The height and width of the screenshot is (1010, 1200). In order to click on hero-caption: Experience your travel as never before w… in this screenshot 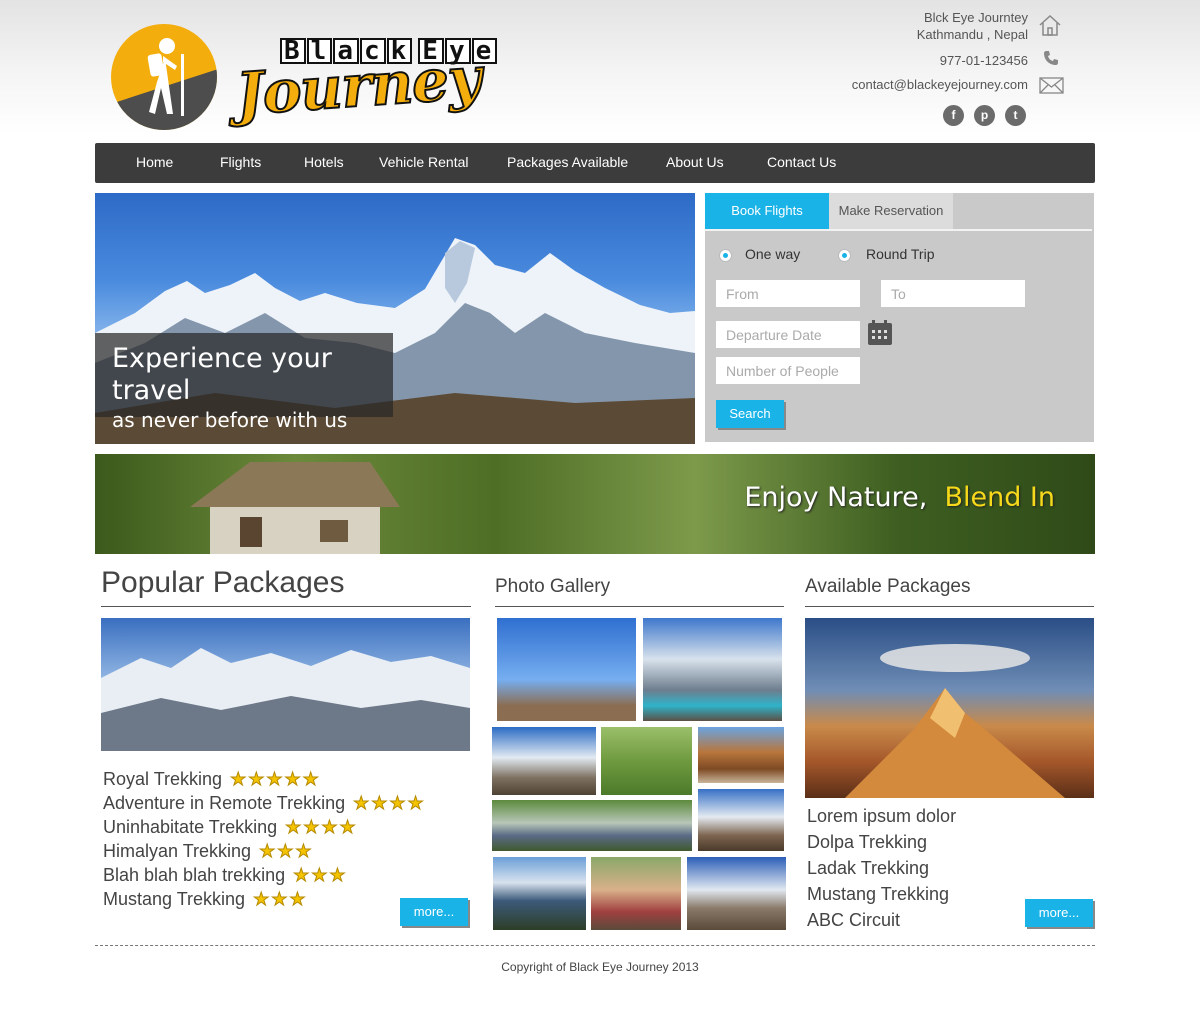, I will do `click(244, 382)`.